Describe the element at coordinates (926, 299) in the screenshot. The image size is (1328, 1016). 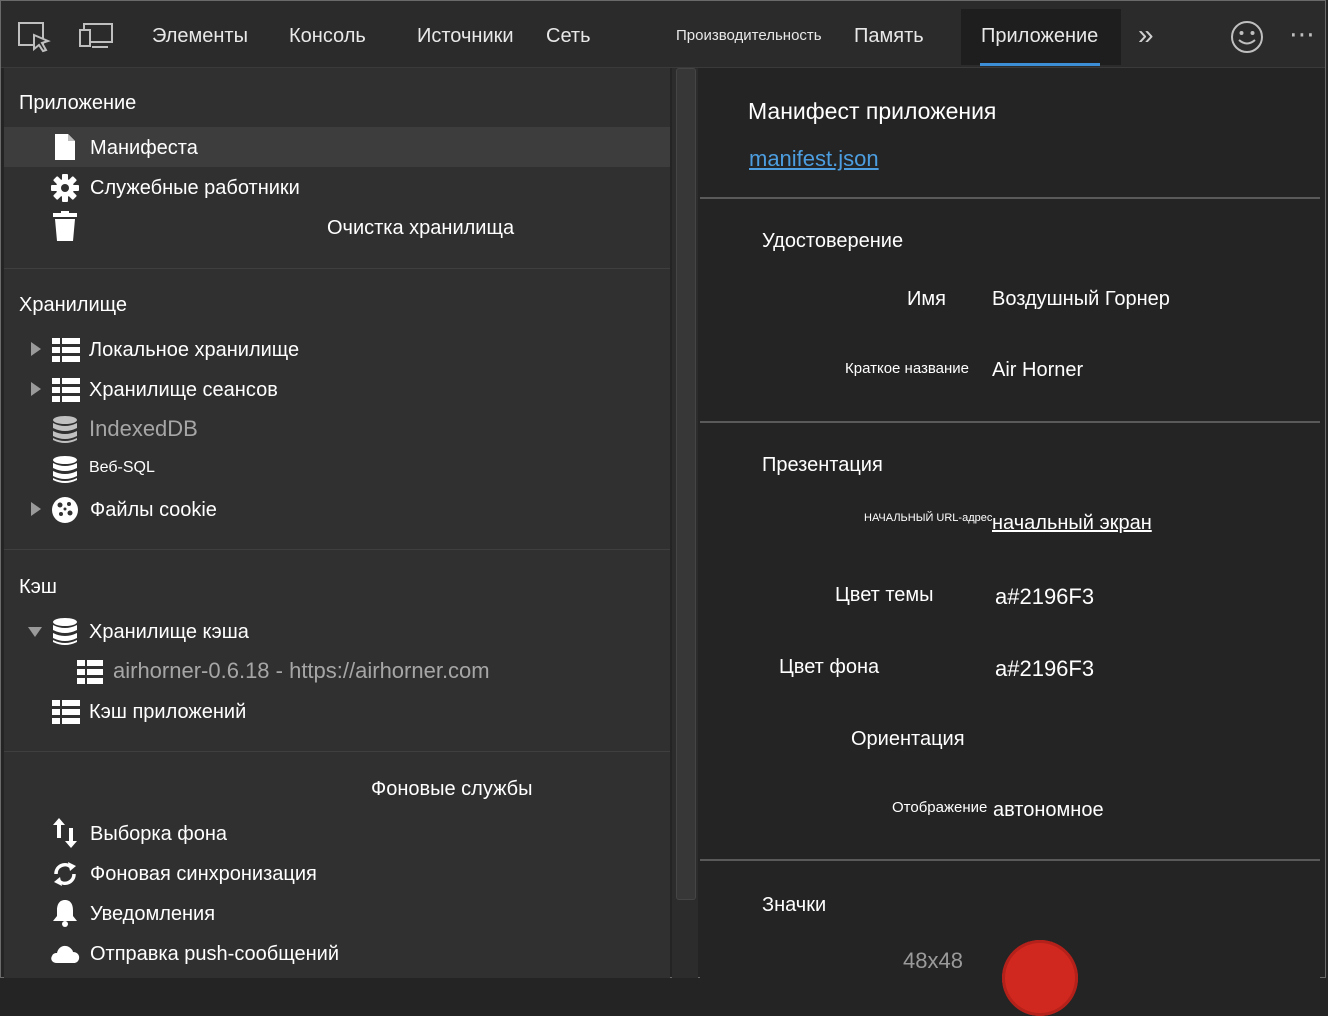
I see `name-label: Имя` at that location.